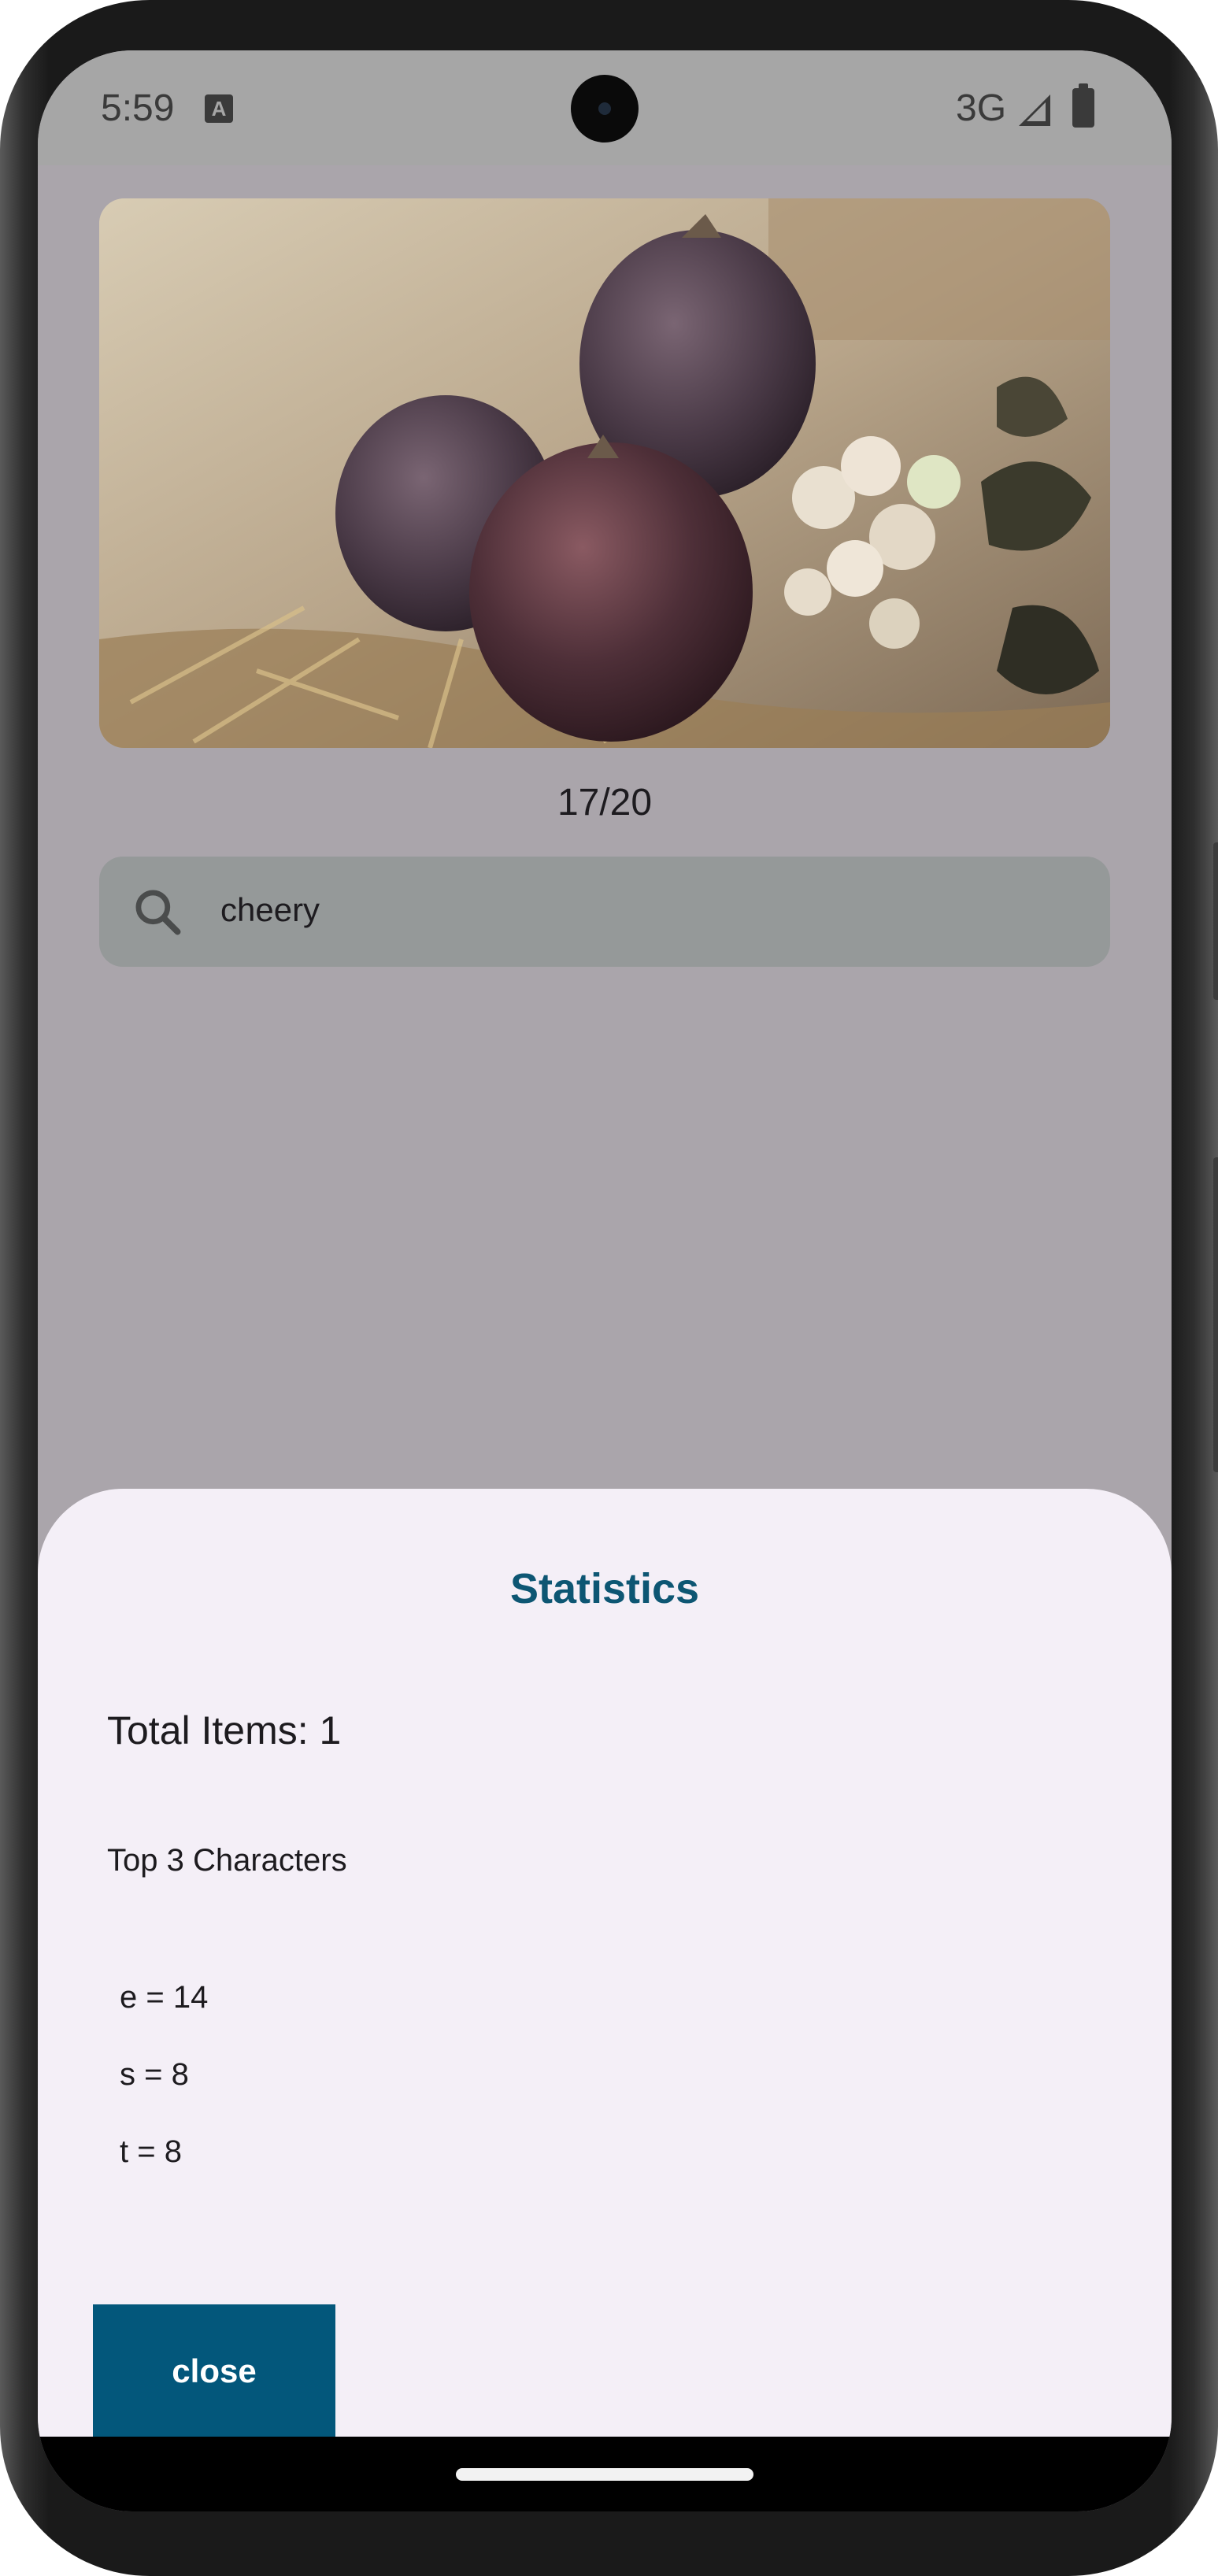 The height and width of the screenshot is (2576, 1218). Describe the element at coordinates (158, 912) in the screenshot. I see `search-icon` at that location.